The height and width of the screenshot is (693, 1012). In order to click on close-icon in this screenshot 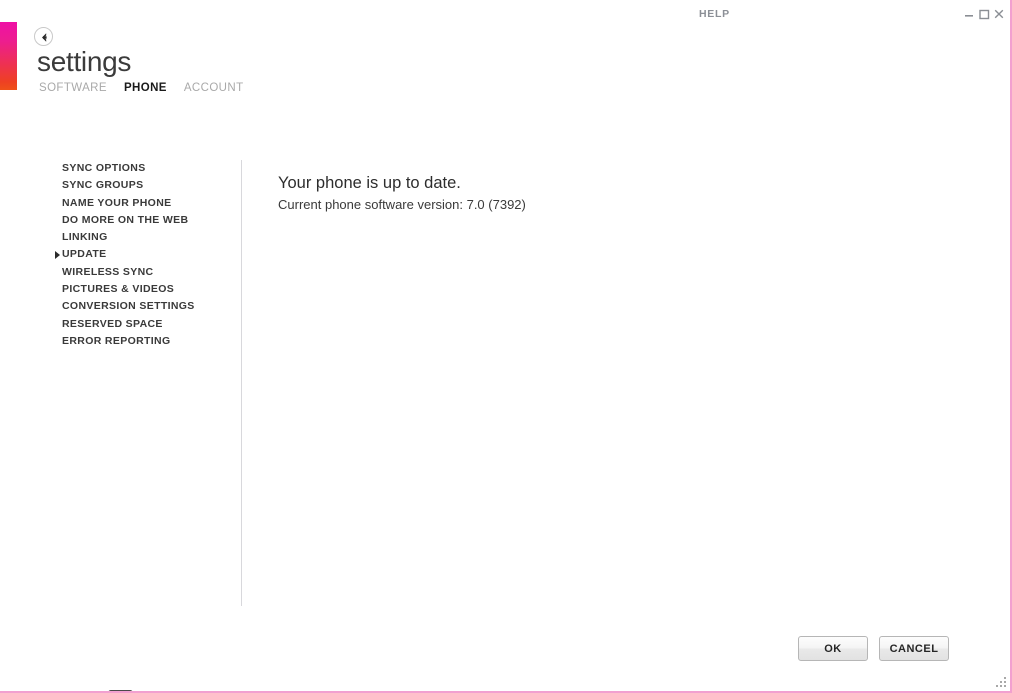, I will do `click(999, 14)`.